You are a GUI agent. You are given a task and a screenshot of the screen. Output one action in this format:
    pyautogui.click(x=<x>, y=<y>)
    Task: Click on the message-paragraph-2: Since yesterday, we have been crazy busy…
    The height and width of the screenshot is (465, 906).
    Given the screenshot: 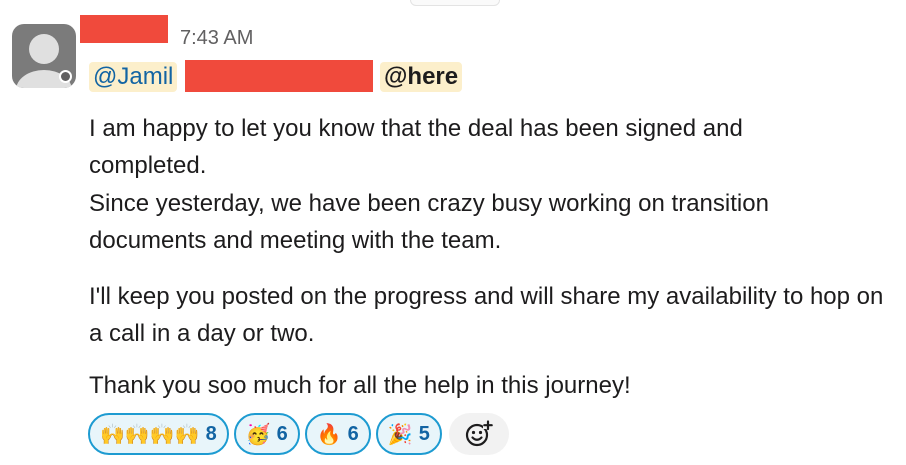 What is the action you would take?
    pyautogui.click(x=429, y=222)
    